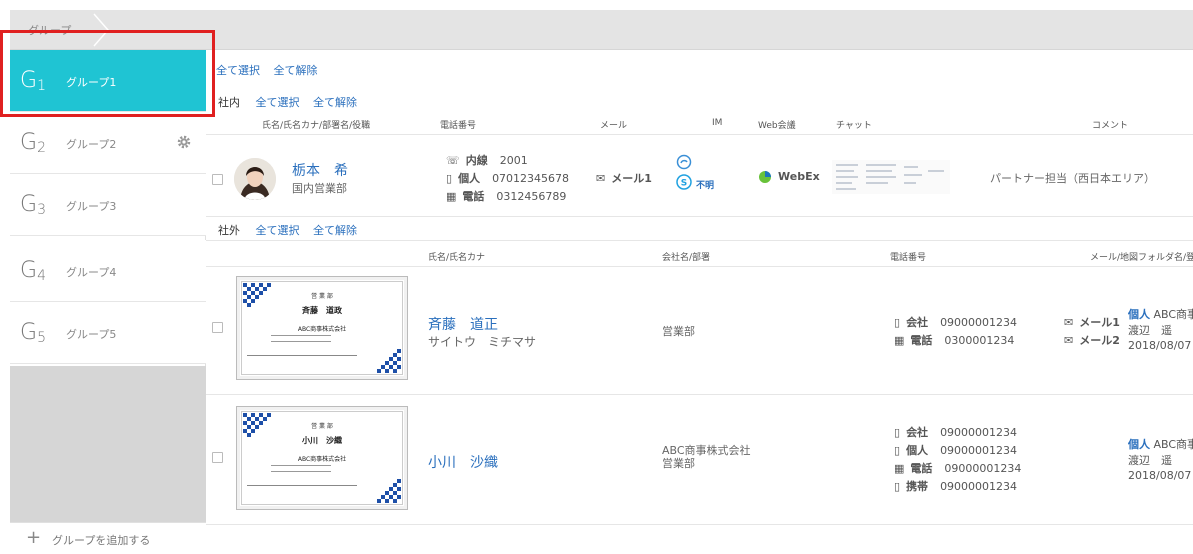  I want to click on plus-icon: +, so click(34, 537).